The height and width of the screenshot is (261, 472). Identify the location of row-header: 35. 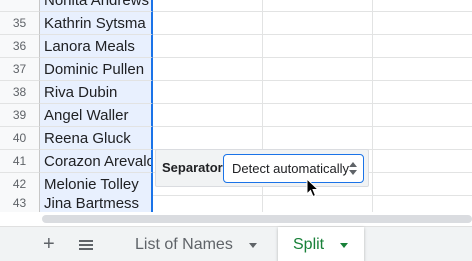
(20, 23).